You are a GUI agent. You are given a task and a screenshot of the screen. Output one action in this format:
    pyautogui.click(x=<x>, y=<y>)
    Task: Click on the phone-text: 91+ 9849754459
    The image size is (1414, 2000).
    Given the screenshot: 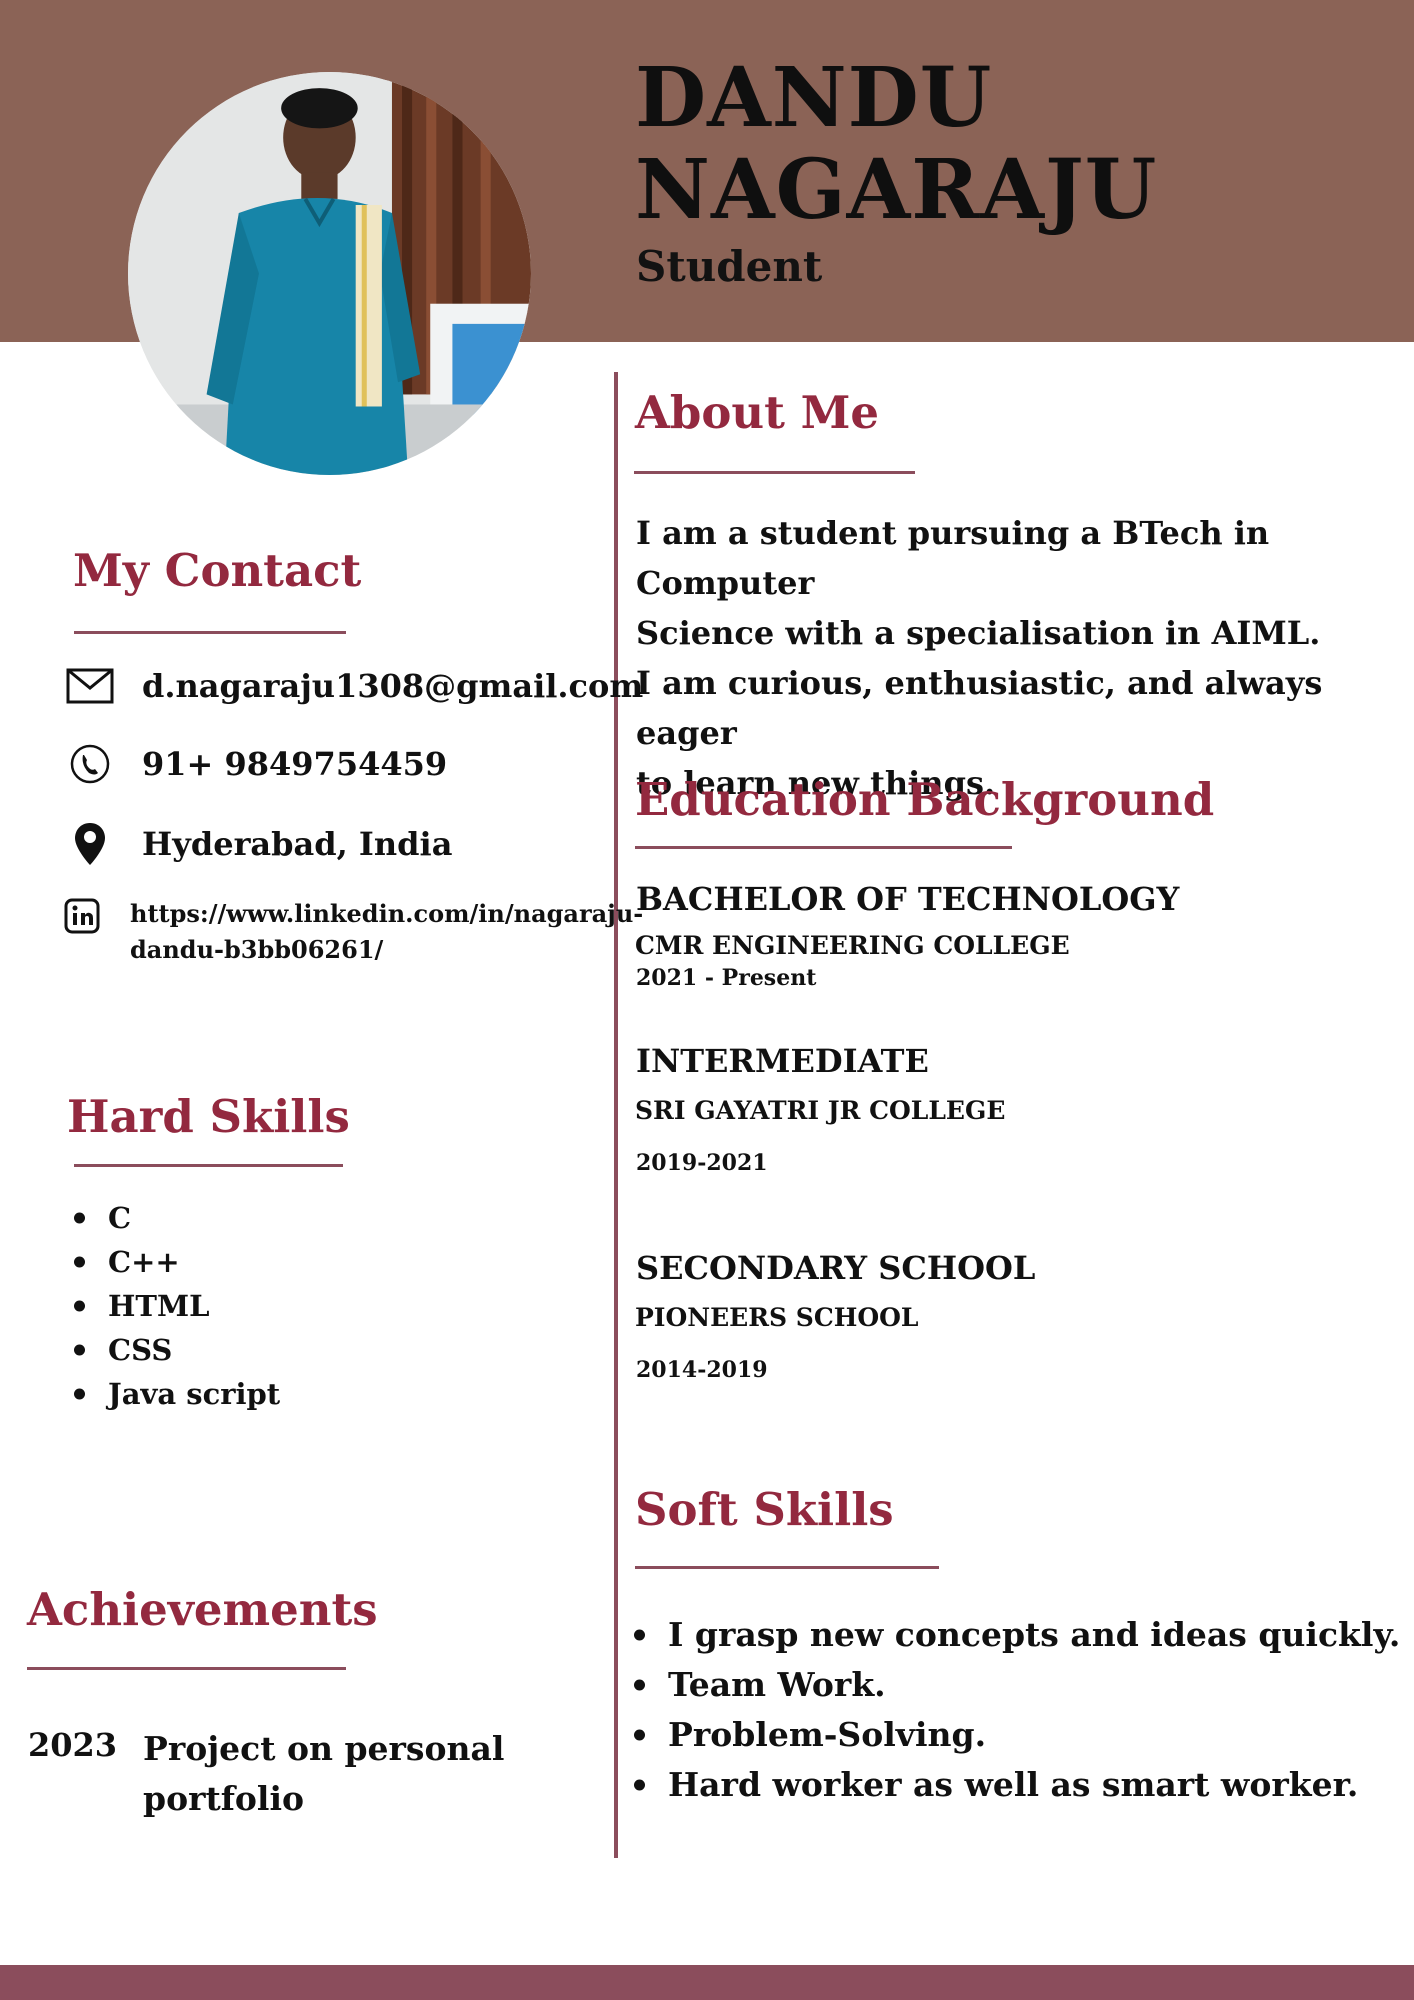 What is the action you would take?
    pyautogui.click(x=294, y=764)
    